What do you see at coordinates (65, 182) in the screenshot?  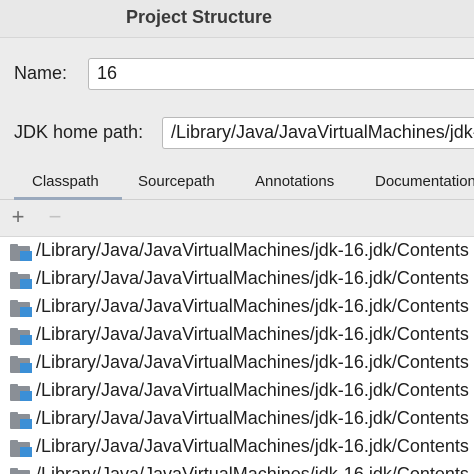 I see `tab-classpath: Classpath` at bounding box center [65, 182].